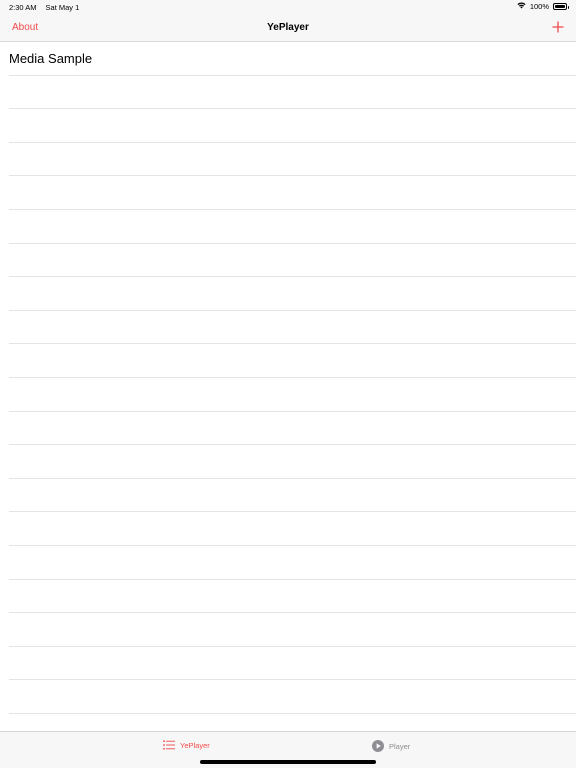 The height and width of the screenshot is (768, 576). What do you see at coordinates (292, 59) in the screenshot?
I see `list-item: Media Sample` at bounding box center [292, 59].